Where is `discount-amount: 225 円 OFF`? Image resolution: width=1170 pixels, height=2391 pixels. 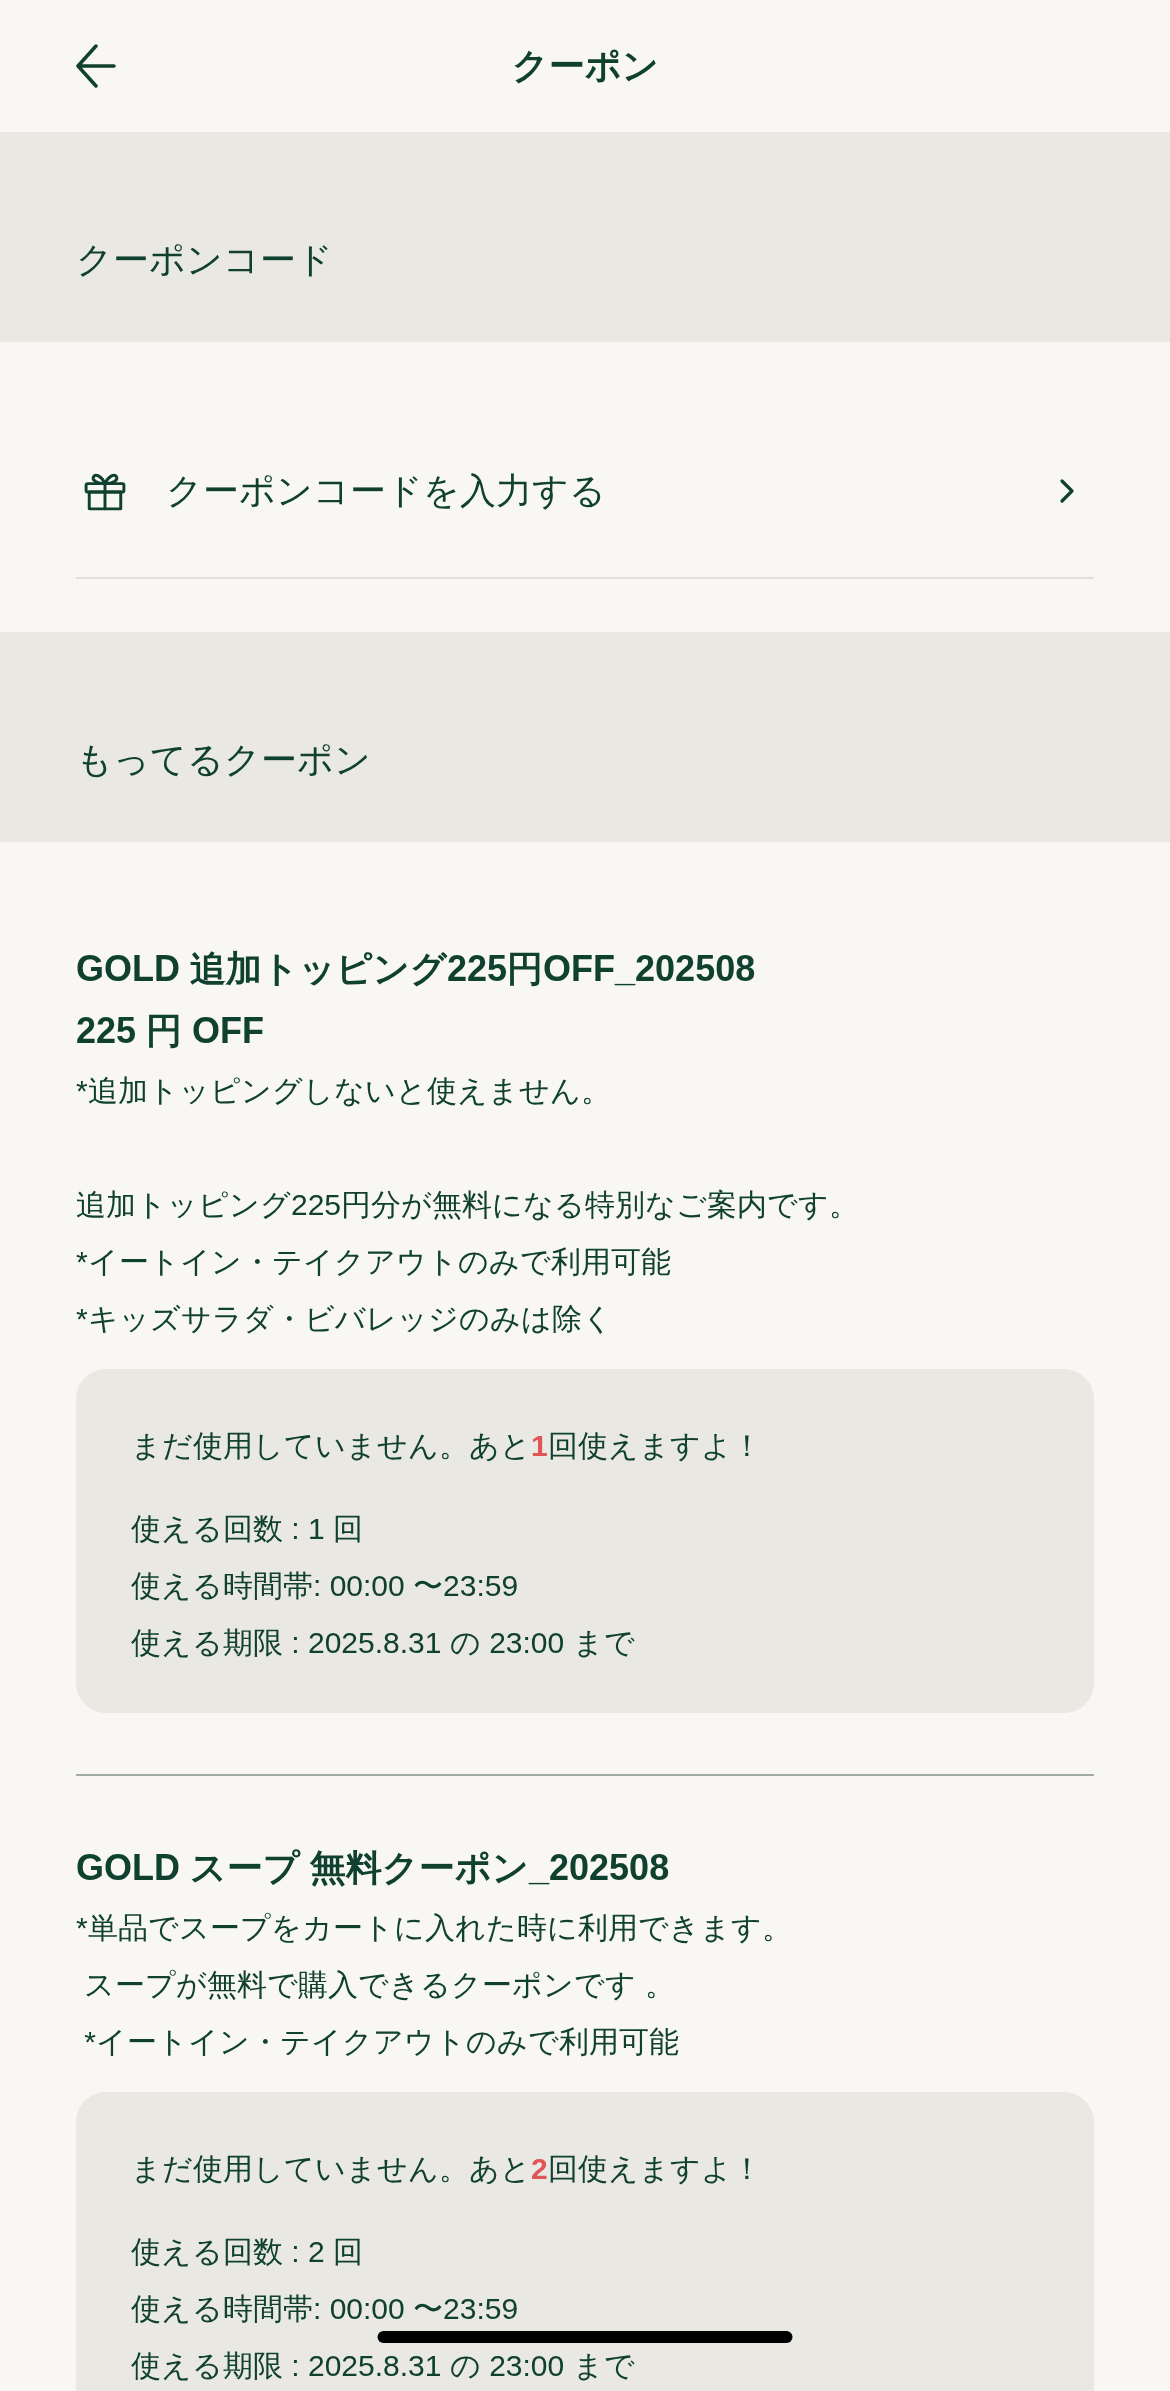 discount-amount: 225 円 OFF is located at coordinates (171, 1031).